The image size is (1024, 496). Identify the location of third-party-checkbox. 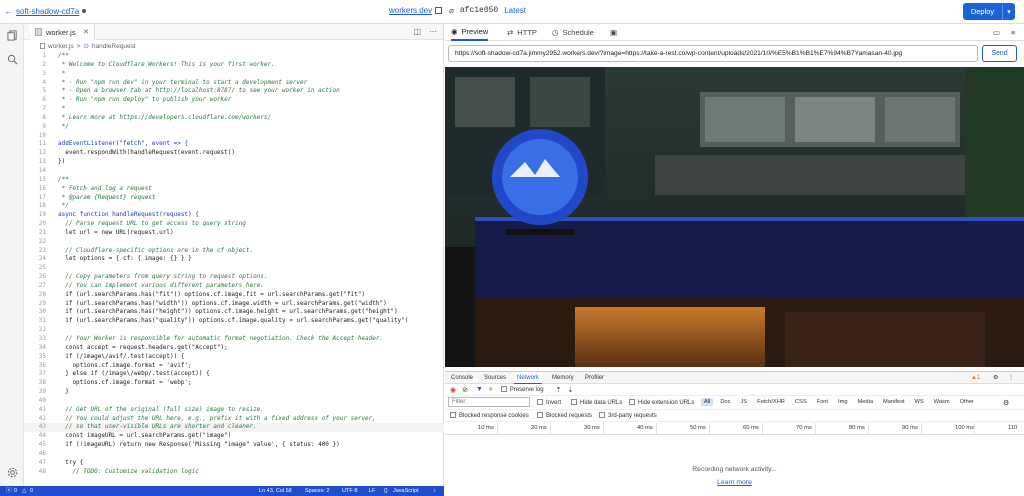
(603, 415).